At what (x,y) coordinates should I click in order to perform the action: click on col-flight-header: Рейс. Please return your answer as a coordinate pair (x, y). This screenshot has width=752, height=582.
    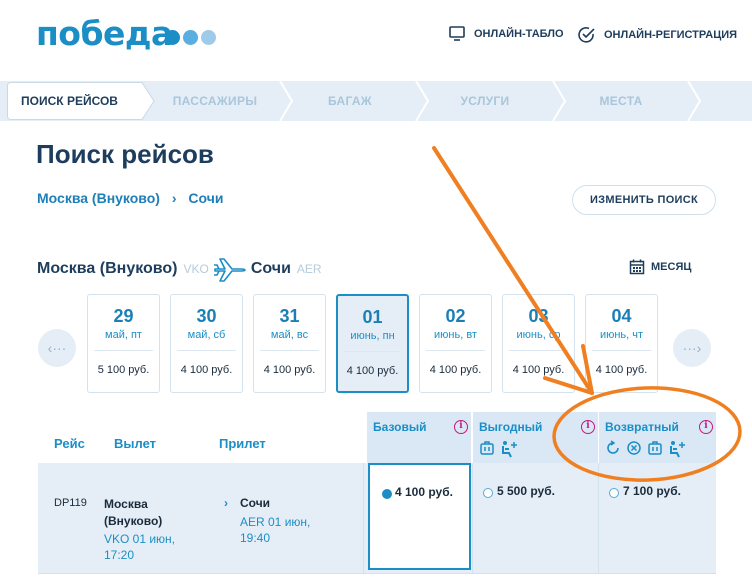
    Looking at the image, I should click on (69, 443).